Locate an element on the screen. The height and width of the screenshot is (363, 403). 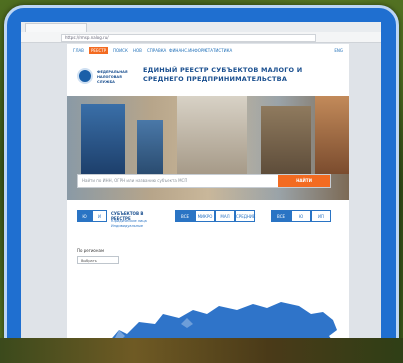
category-toggle: ВСЕ МИКРО МАЛ СРЕДНИЕ is located at coordinates (215, 216).